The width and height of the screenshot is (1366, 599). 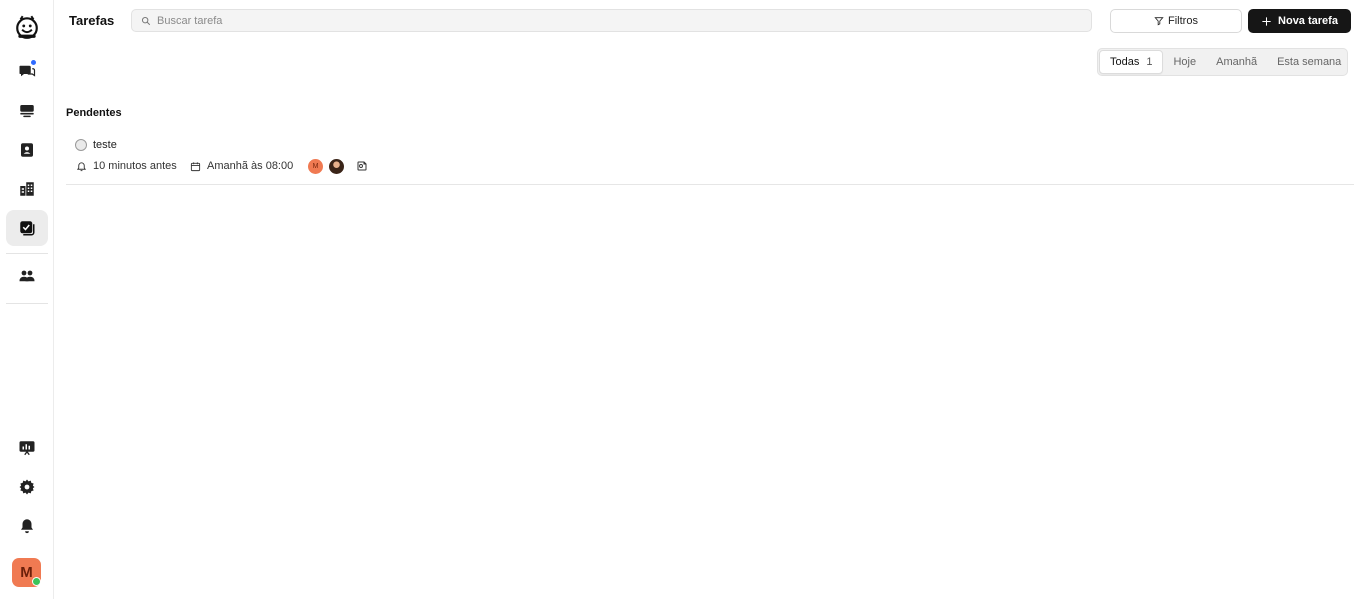 What do you see at coordinates (315, 166) in the screenshot?
I see `assignee-avatar: M` at bounding box center [315, 166].